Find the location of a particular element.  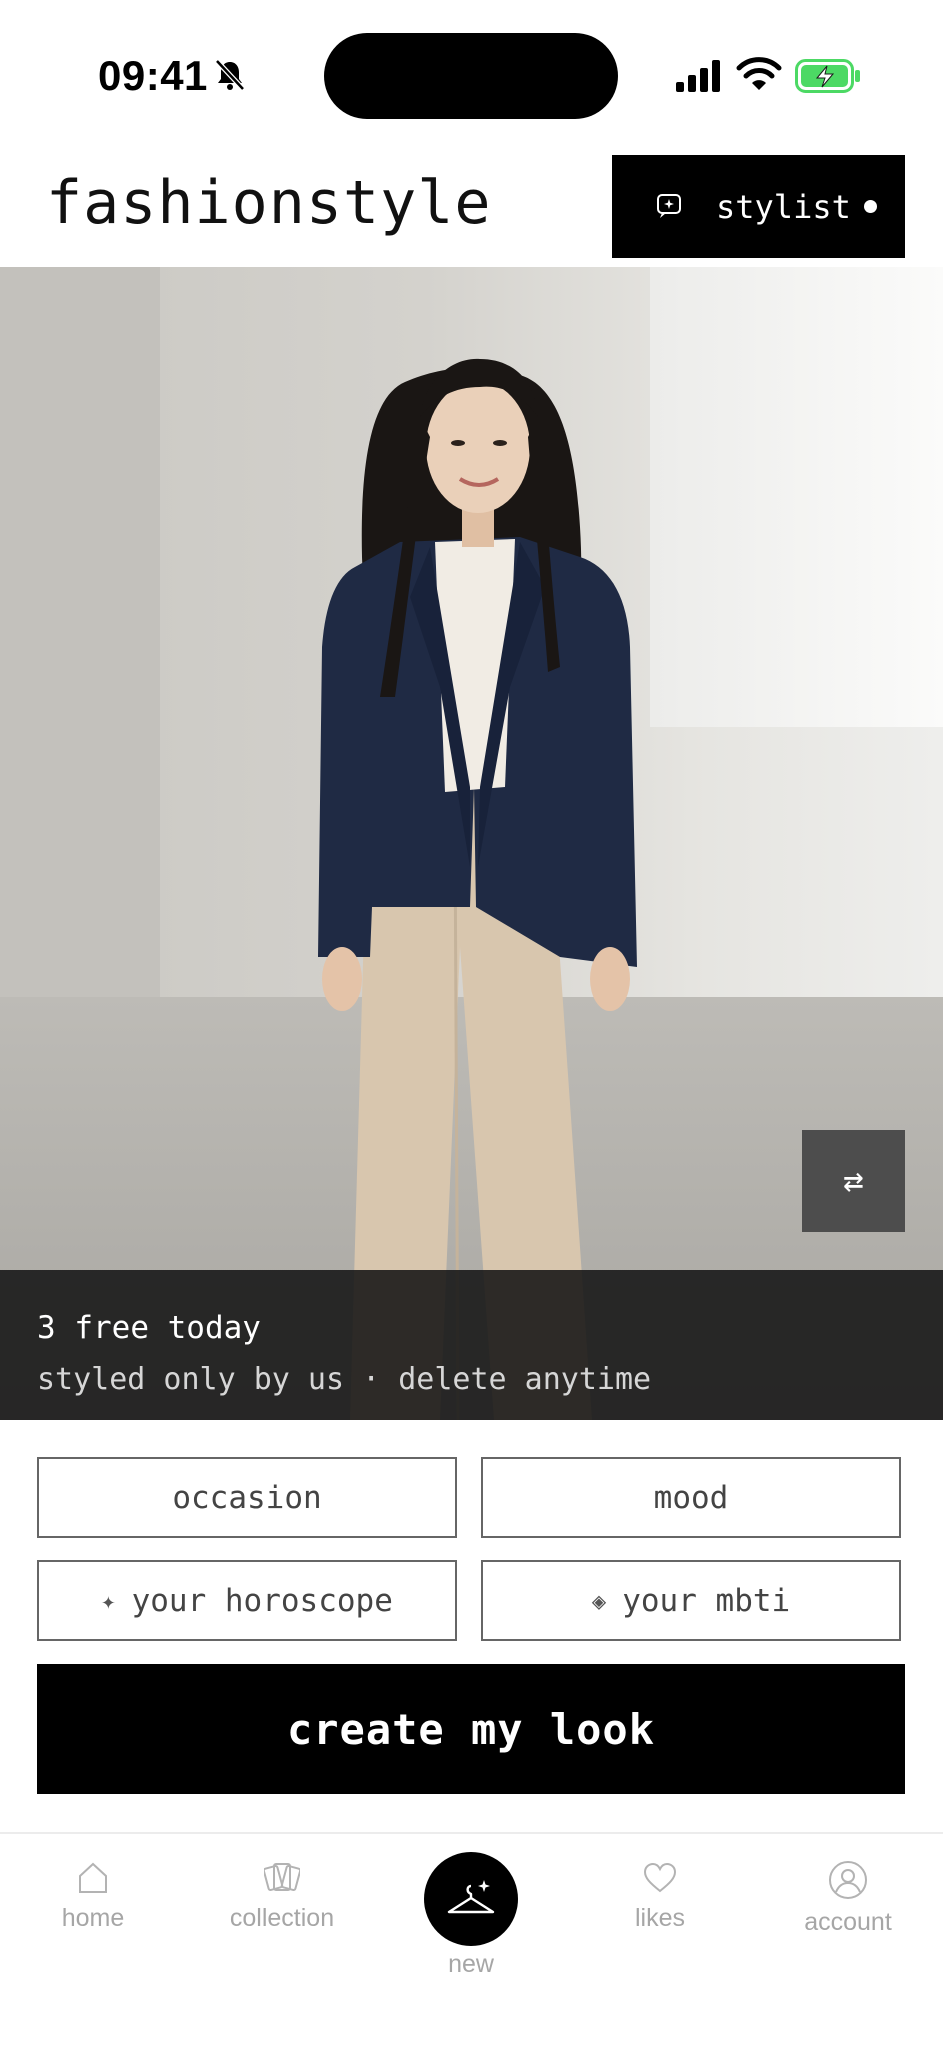

create-look-button: create my look is located at coordinates (471, 1729).